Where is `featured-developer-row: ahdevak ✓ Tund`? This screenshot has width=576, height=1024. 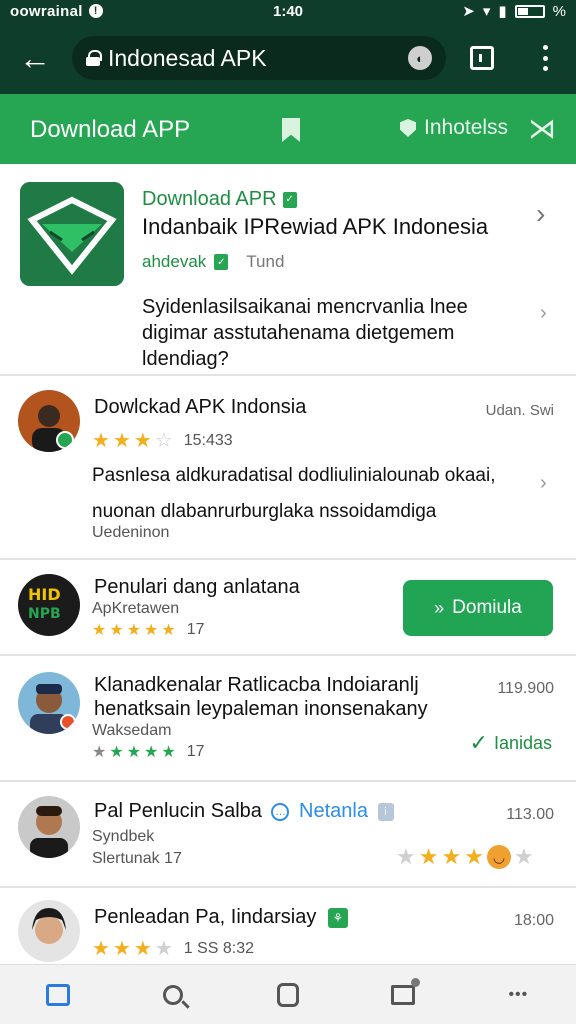 featured-developer-row: ahdevak ✓ Tund is located at coordinates (213, 262).